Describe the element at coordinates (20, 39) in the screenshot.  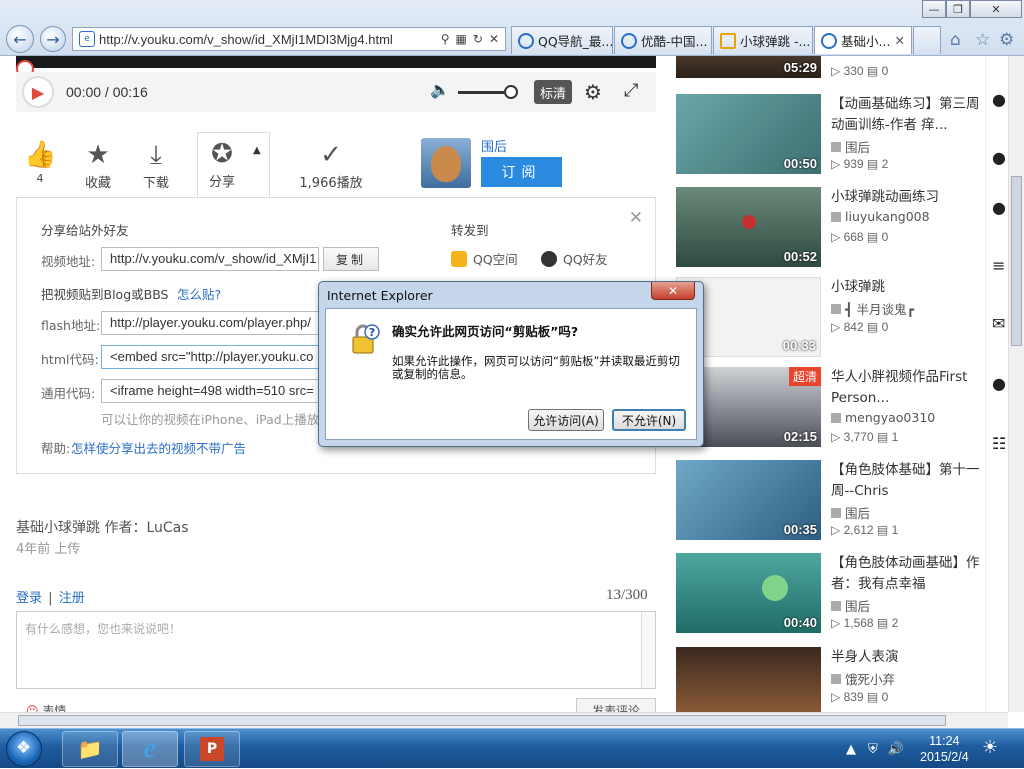
I see `back-button: ←` at that location.